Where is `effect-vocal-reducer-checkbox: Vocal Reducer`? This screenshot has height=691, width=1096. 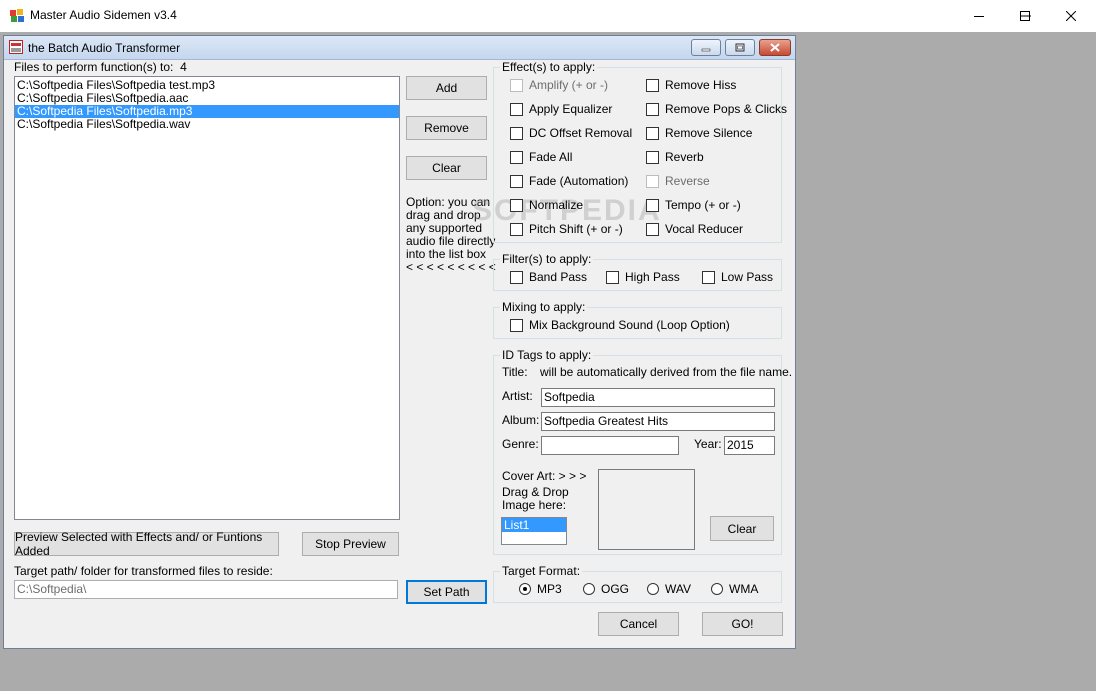
effect-vocal-reducer-checkbox: Vocal Reducer is located at coordinates (694, 229).